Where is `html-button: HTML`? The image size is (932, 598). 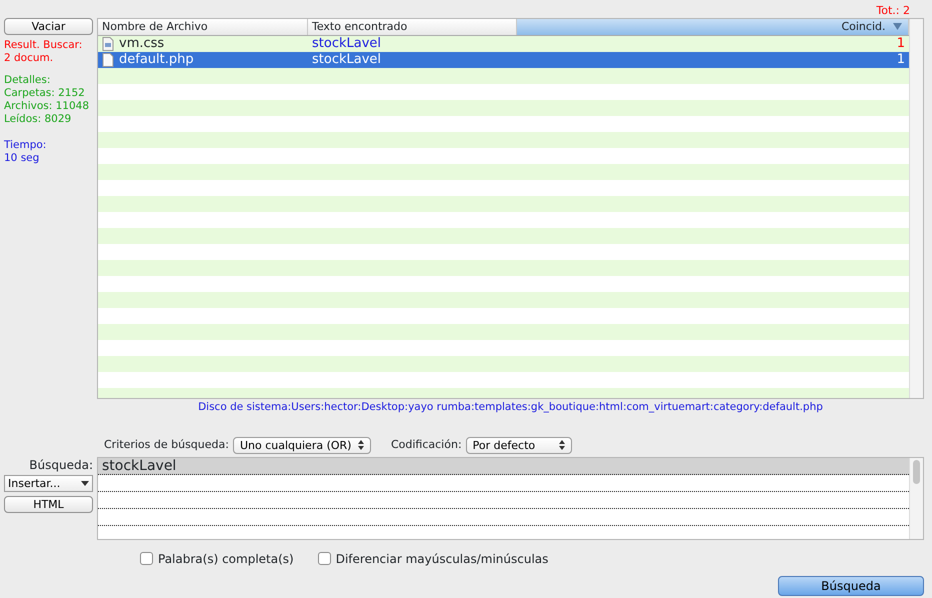
html-button: HTML is located at coordinates (48, 504).